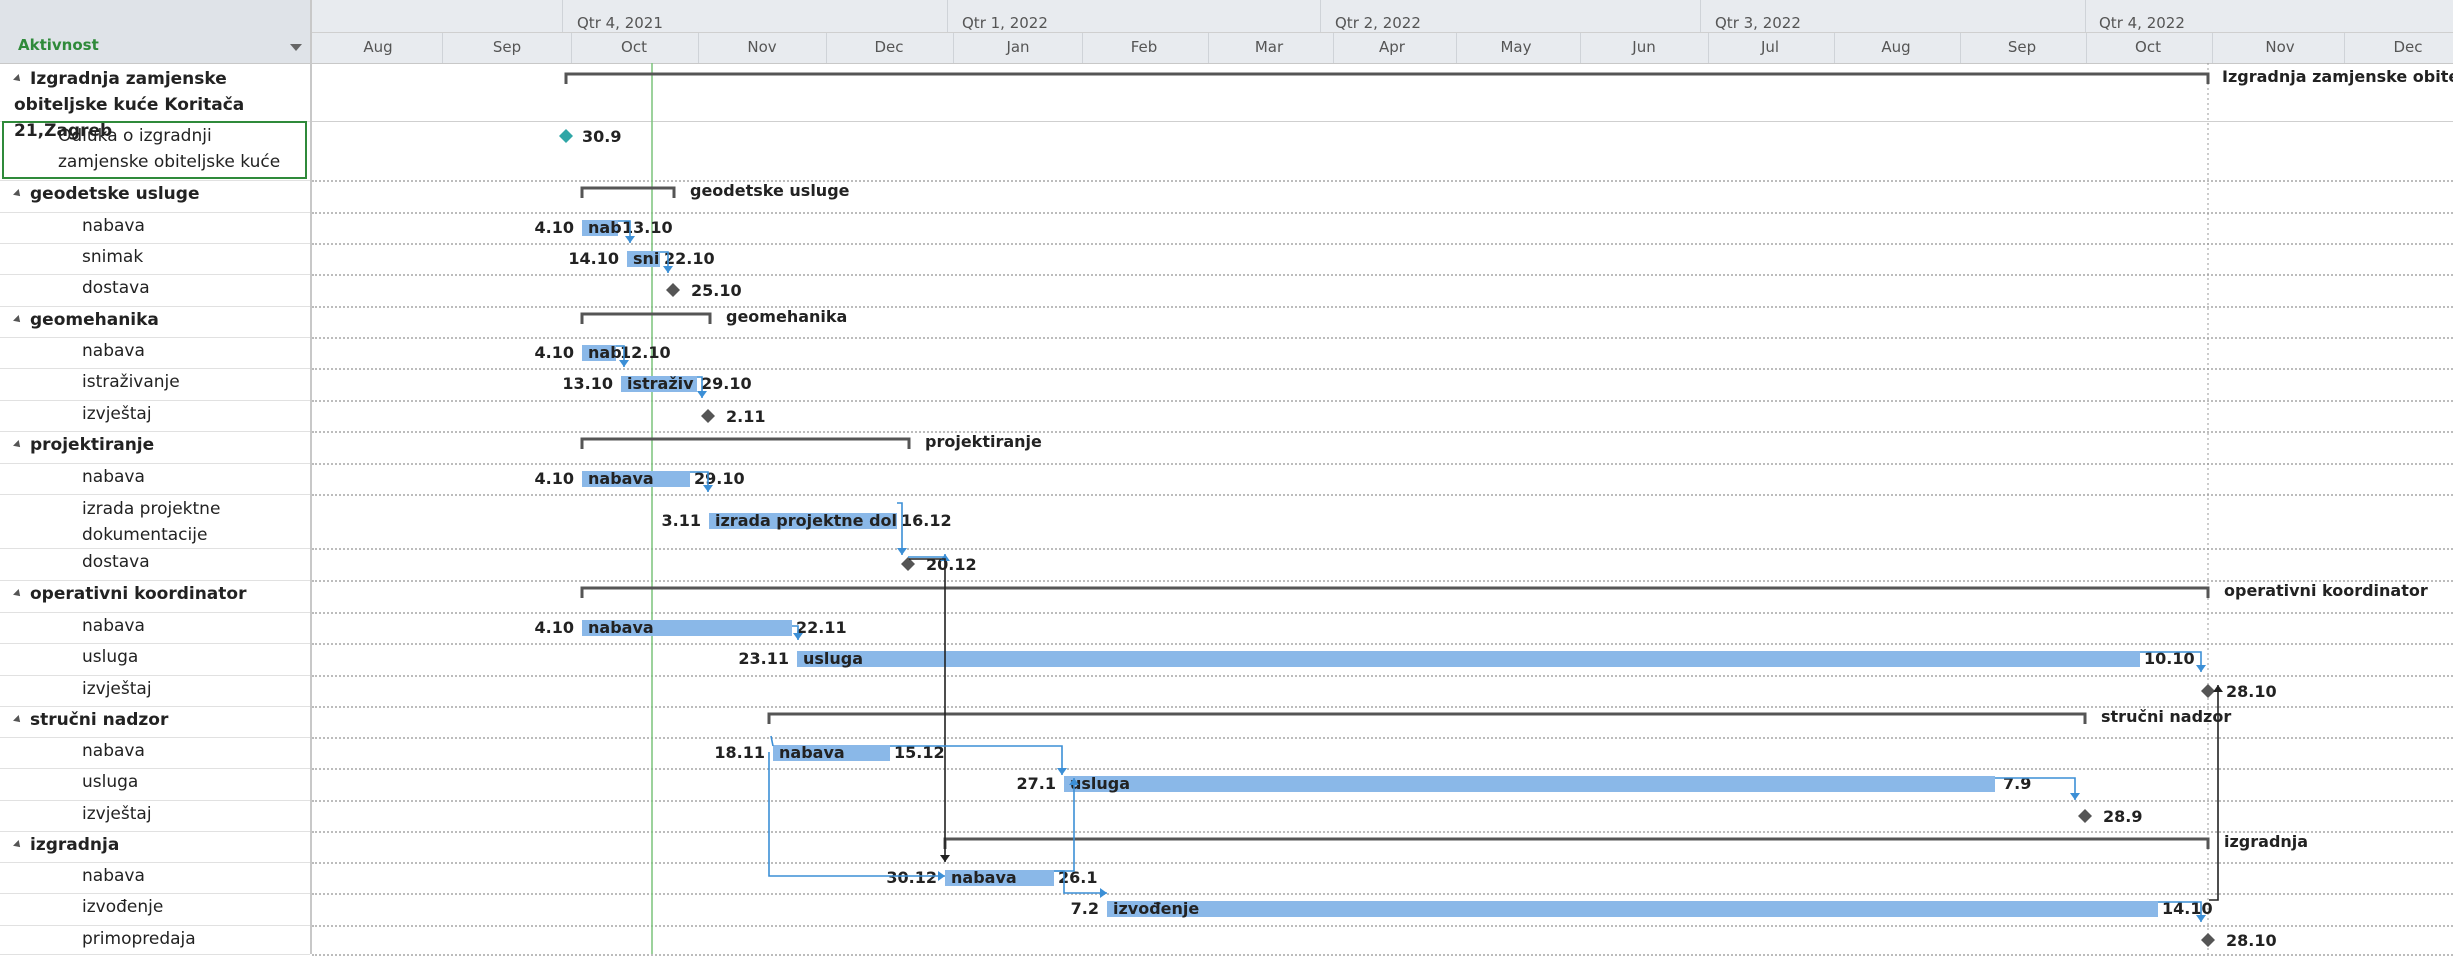  I want to click on chevron-down-icon, so click(296, 47).